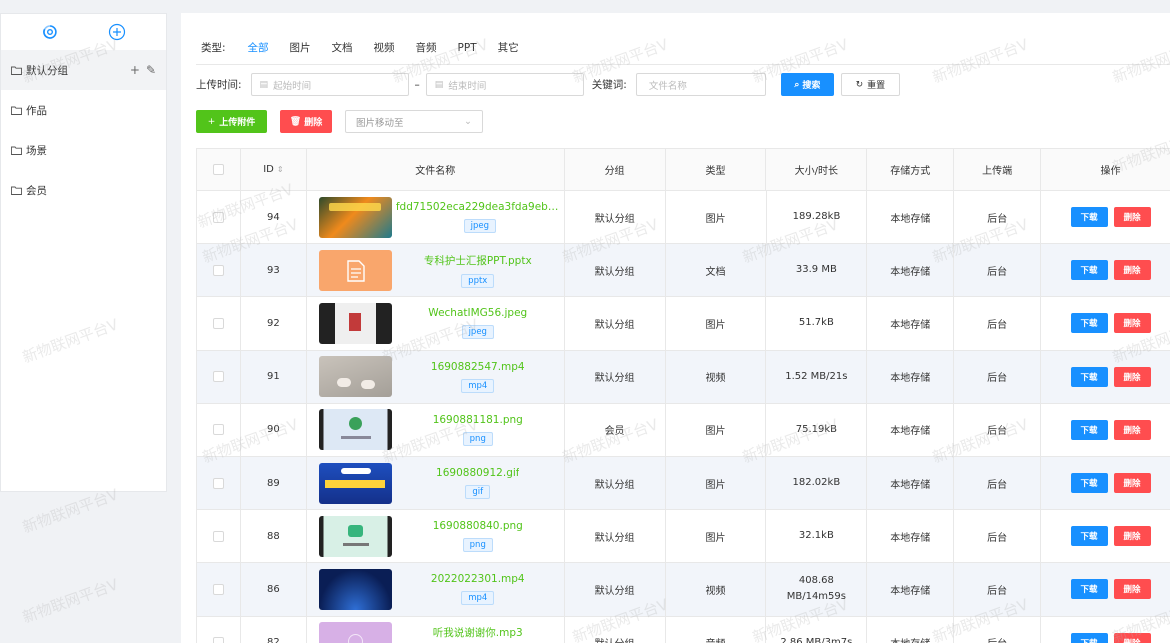 The image size is (1170, 643). I want to click on sidebar-item-members: 会员, so click(83, 190).